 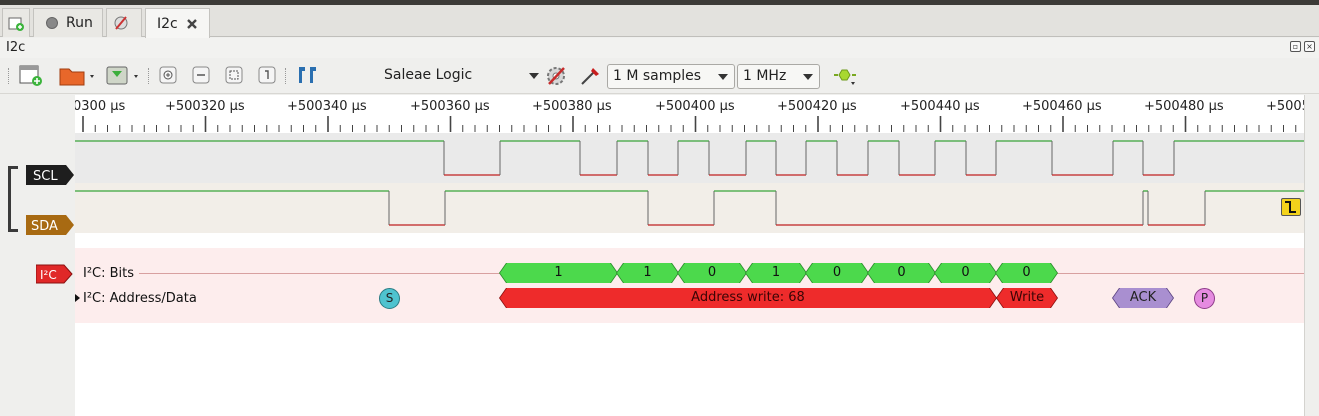 I want to click on start-label: S, so click(x=389, y=298).